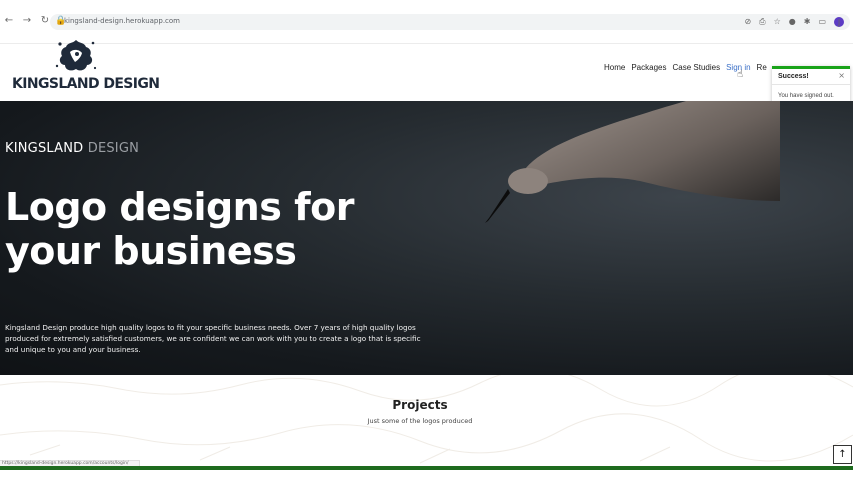  What do you see at coordinates (822, 22) in the screenshot?
I see `side-panel-icon: ▭` at bounding box center [822, 22].